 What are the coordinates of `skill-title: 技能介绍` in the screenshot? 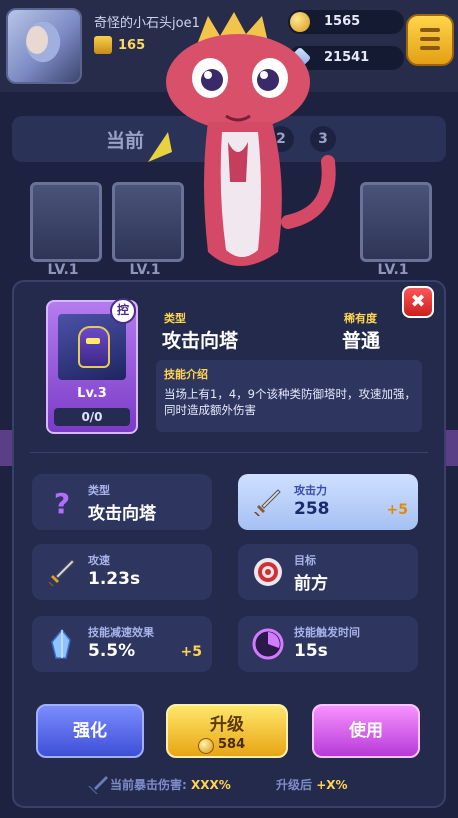 It's located at (186, 374).